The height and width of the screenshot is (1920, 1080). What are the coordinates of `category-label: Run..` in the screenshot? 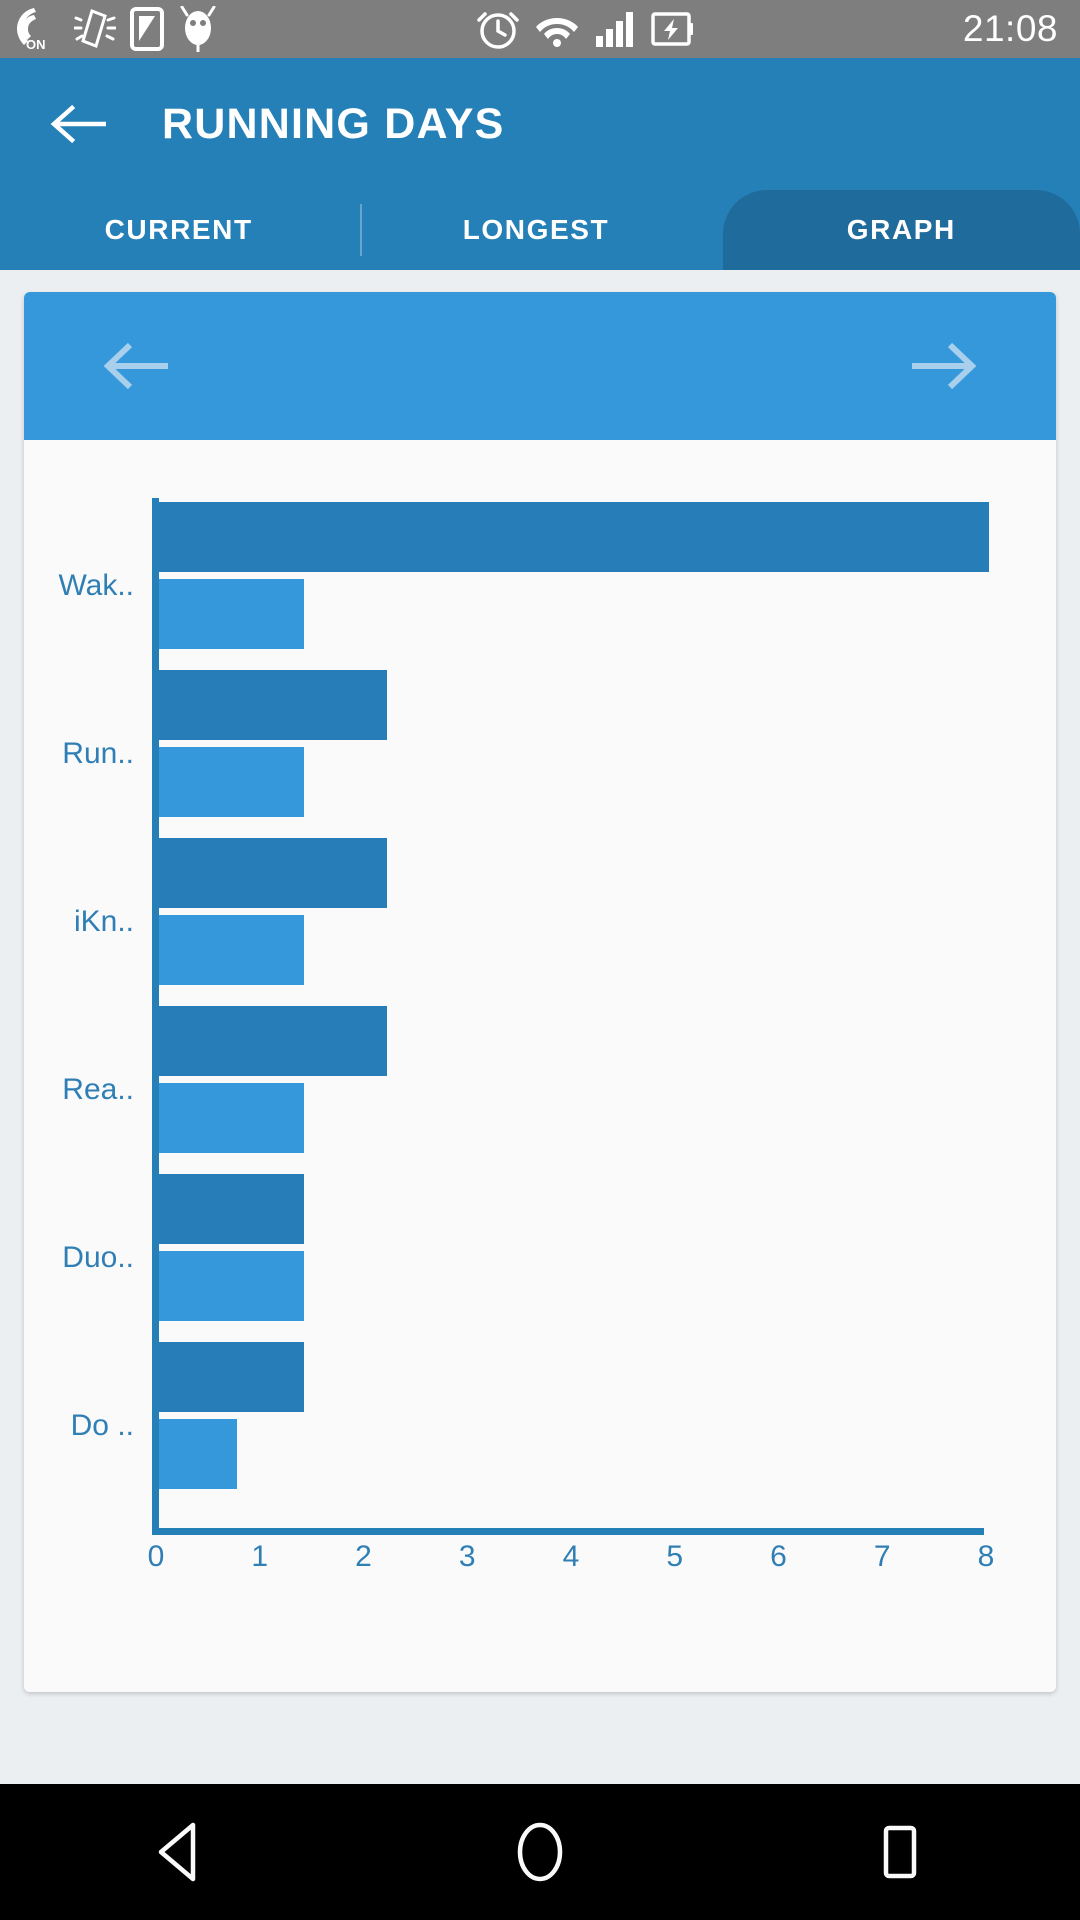 It's located at (98, 753).